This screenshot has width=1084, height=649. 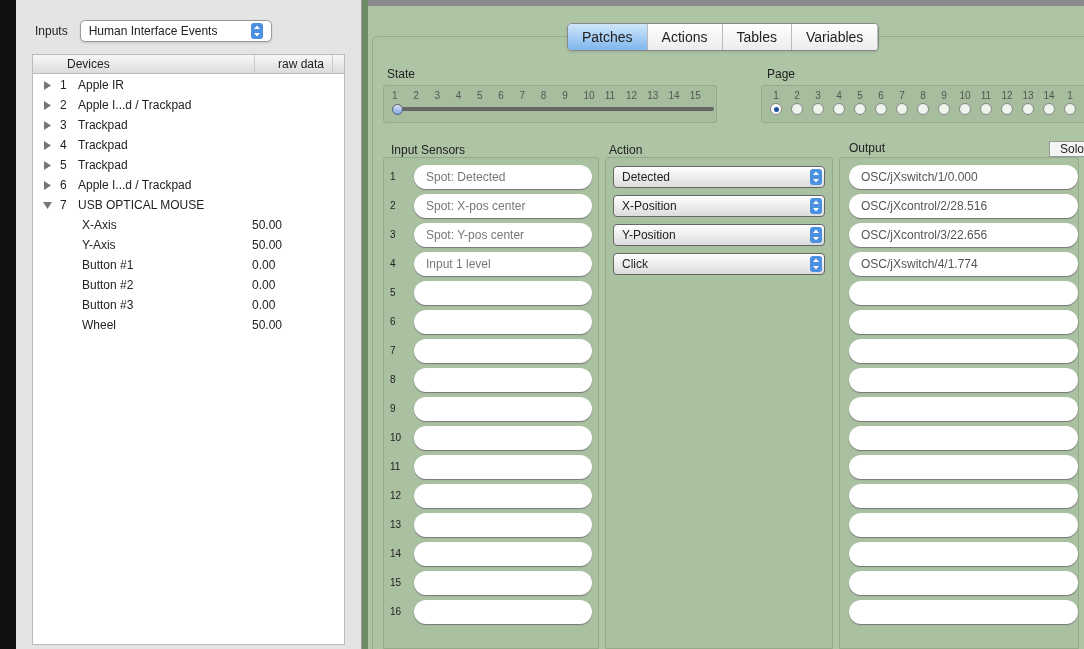 What do you see at coordinates (553, 109) in the screenshot?
I see `state-slider` at bounding box center [553, 109].